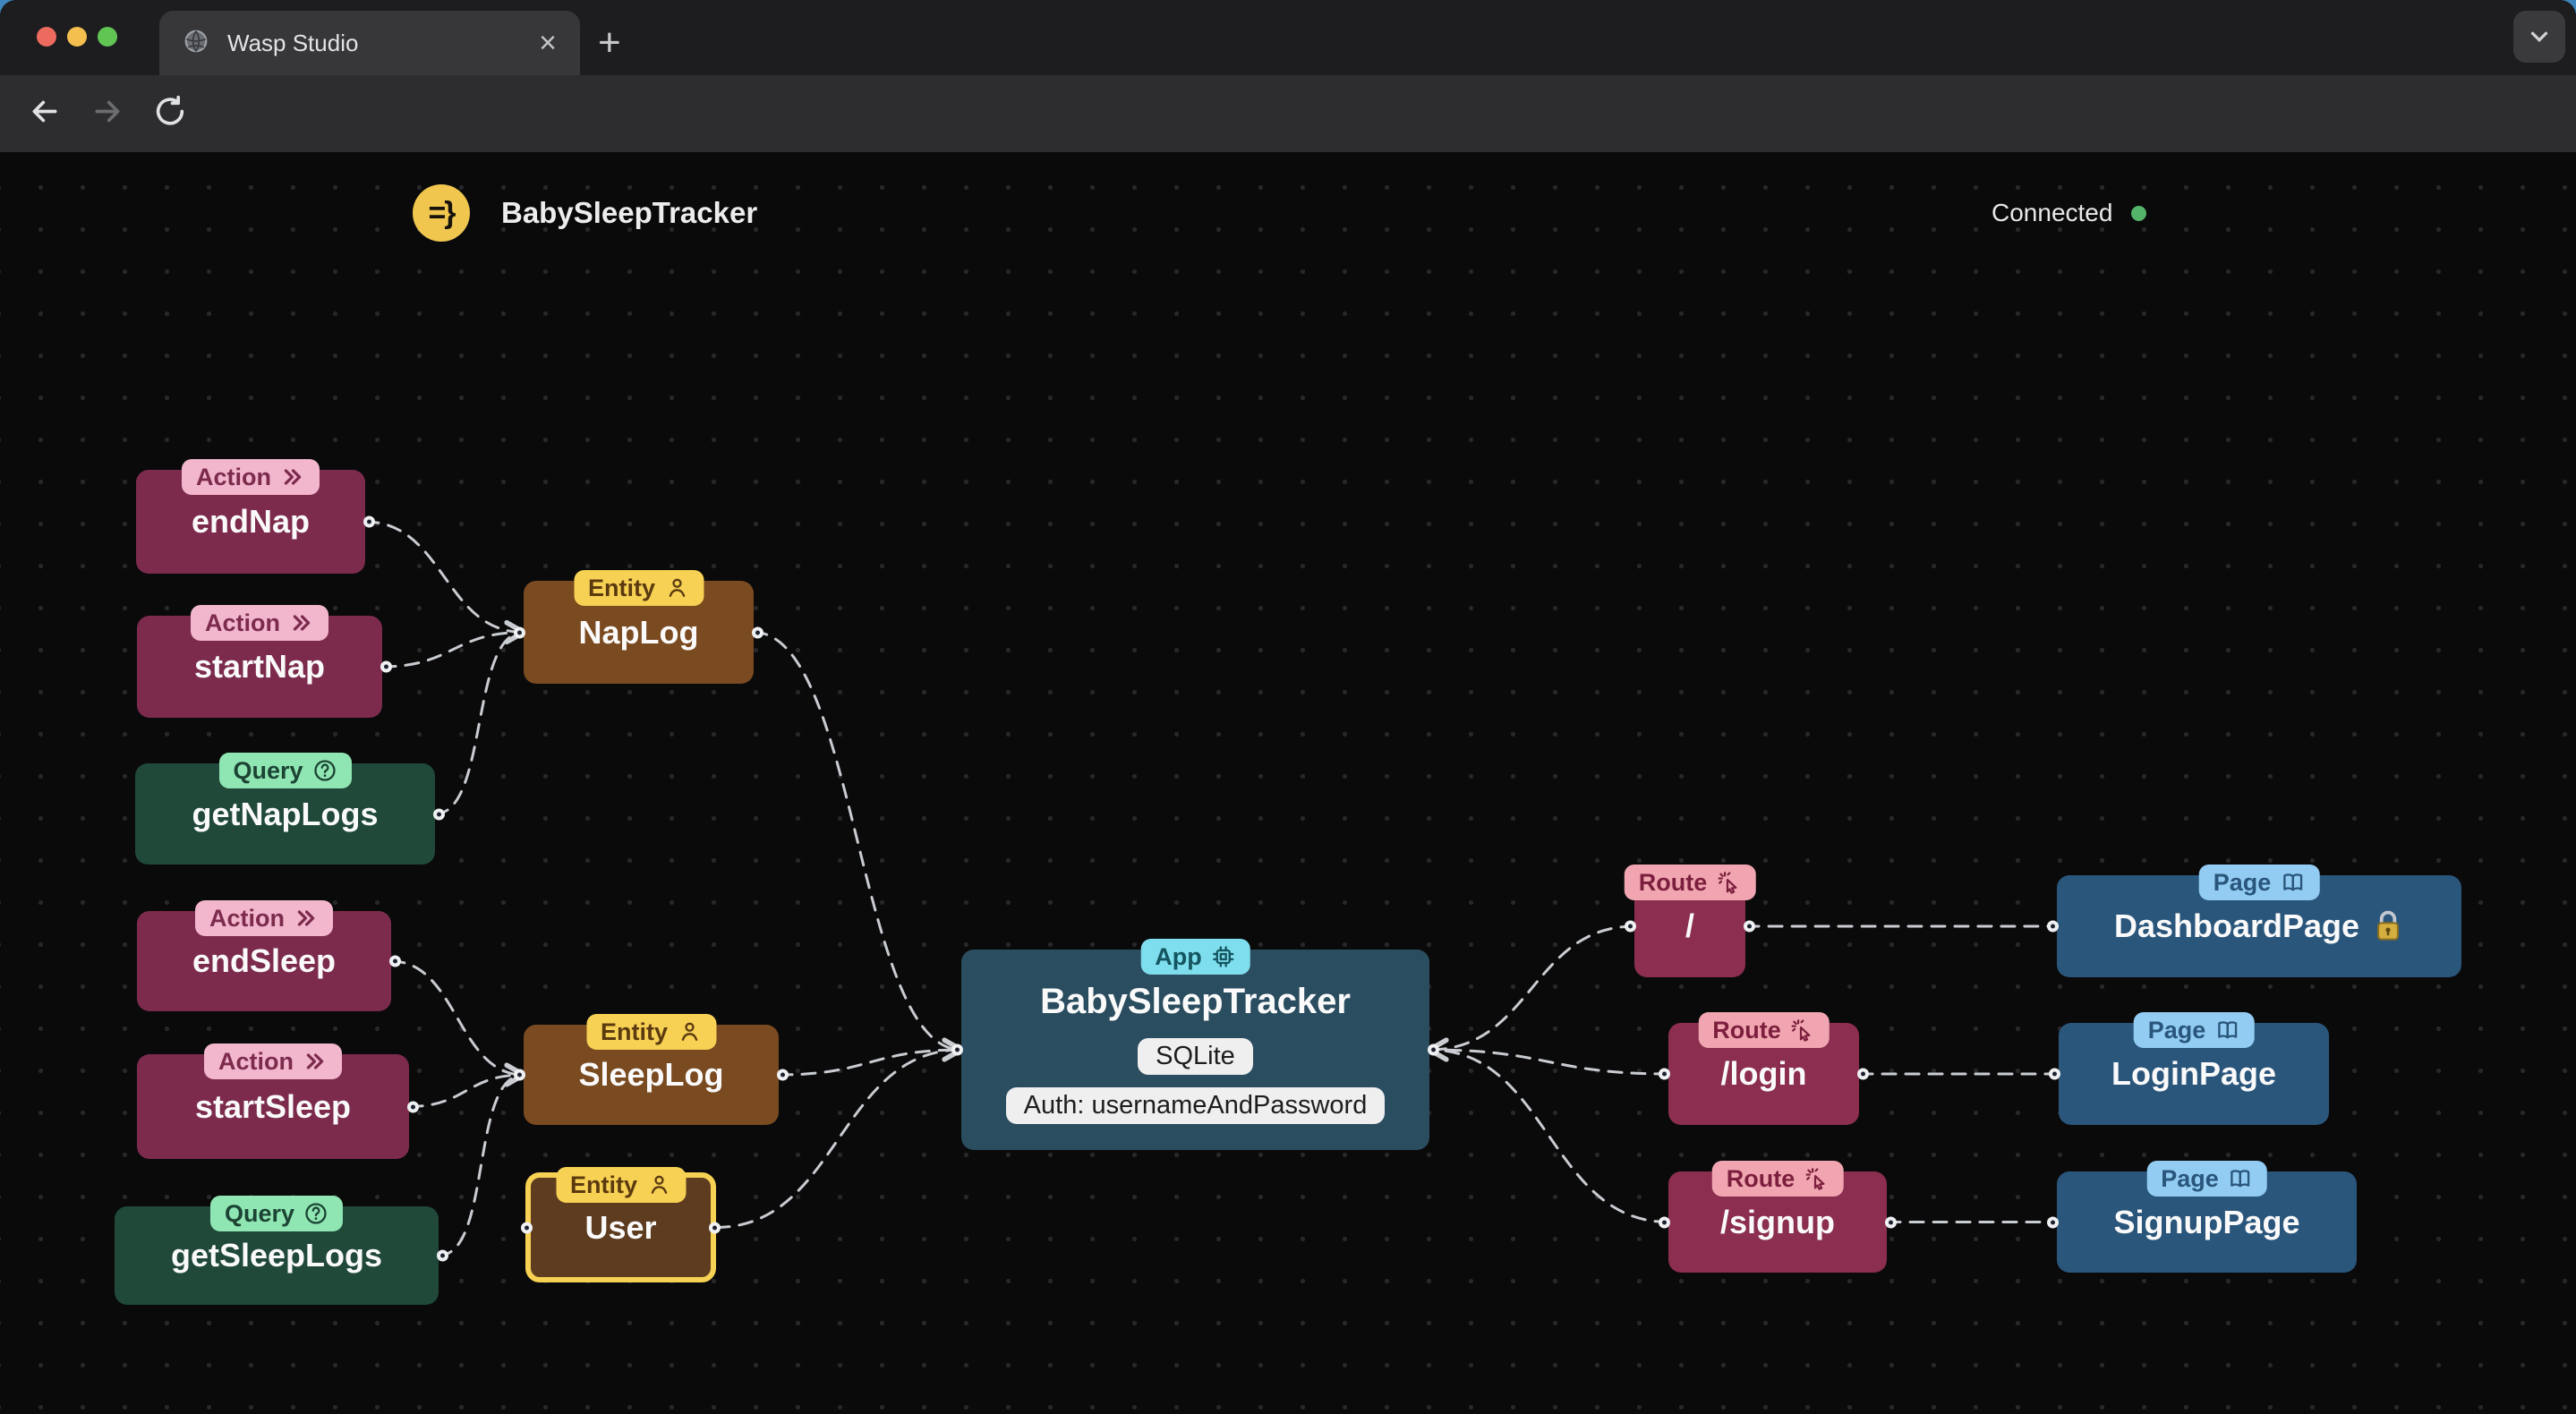 This screenshot has width=2576, height=1414. I want to click on node-title: getSleepLogs, so click(276, 1255).